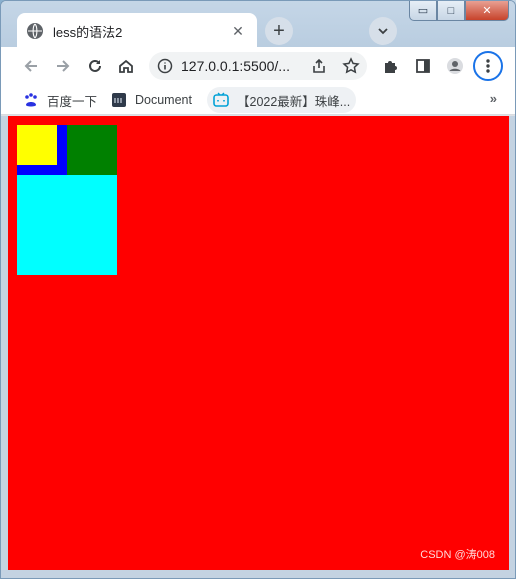 This screenshot has width=516, height=579. What do you see at coordinates (258, 574) in the screenshot?
I see `window-frame-bottom` at bounding box center [258, 574].